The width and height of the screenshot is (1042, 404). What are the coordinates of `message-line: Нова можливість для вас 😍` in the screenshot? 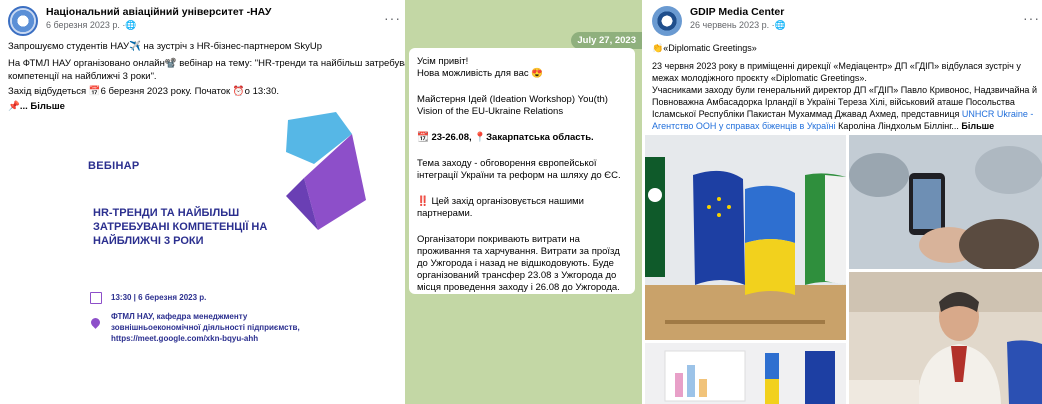 It's located at (480, 73).